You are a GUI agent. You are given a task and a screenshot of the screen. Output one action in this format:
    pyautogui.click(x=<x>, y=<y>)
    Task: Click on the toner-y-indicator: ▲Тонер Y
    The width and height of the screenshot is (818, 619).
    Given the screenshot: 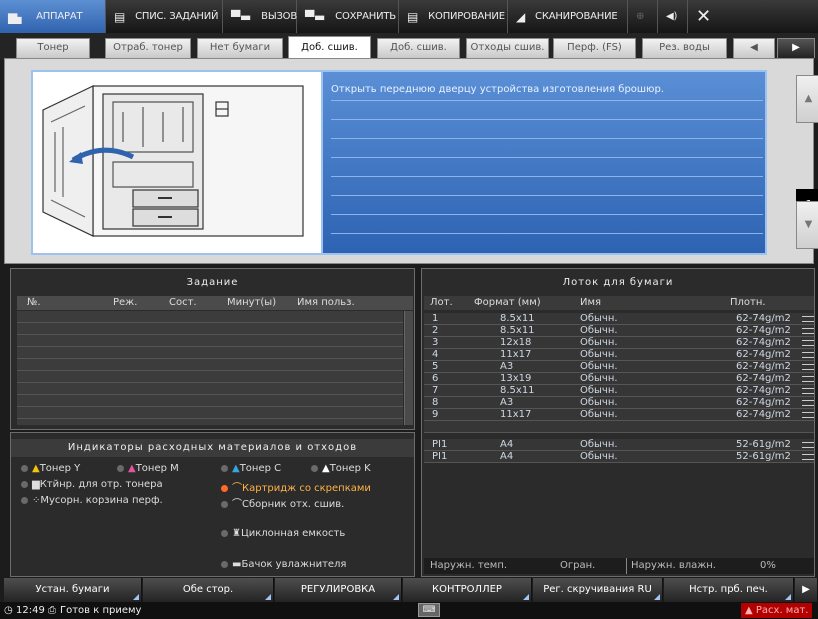 What is the action you would take?
    pyautogui.click(x=50, y=468)
    